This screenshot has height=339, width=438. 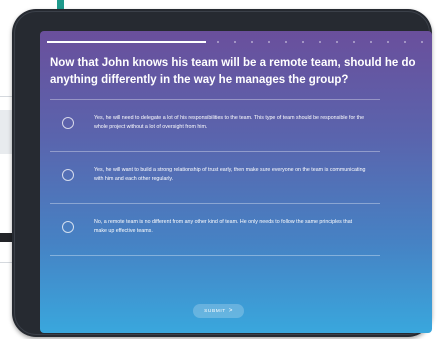 I want to click on chevron-right-icon: >, so click(x=230, y=311).